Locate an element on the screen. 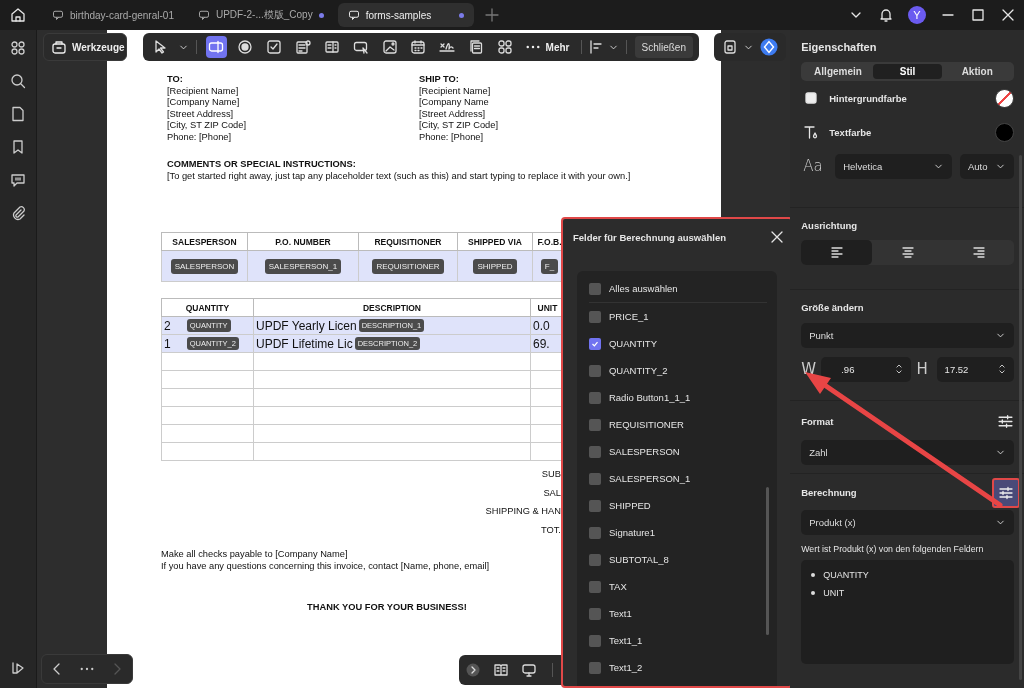 The height and width of the screenshot is (688, 1024). column-header: DESCRIPTION is located at coordinates (392, 307).